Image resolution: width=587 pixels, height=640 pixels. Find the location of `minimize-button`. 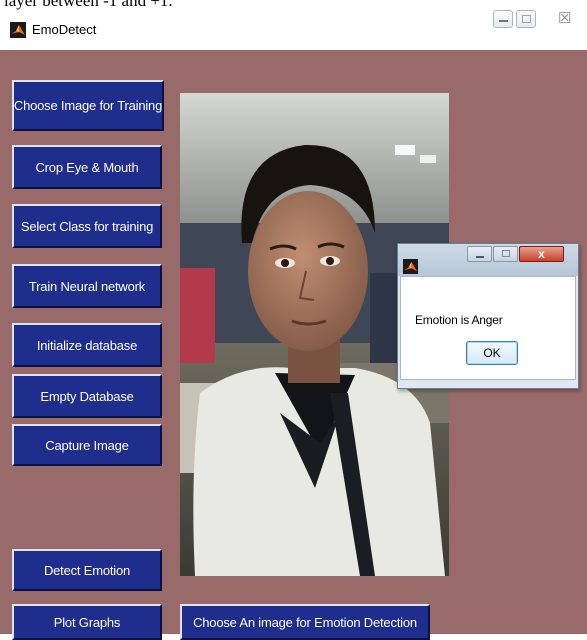

minimize-button is located at coordinates (503, 19).